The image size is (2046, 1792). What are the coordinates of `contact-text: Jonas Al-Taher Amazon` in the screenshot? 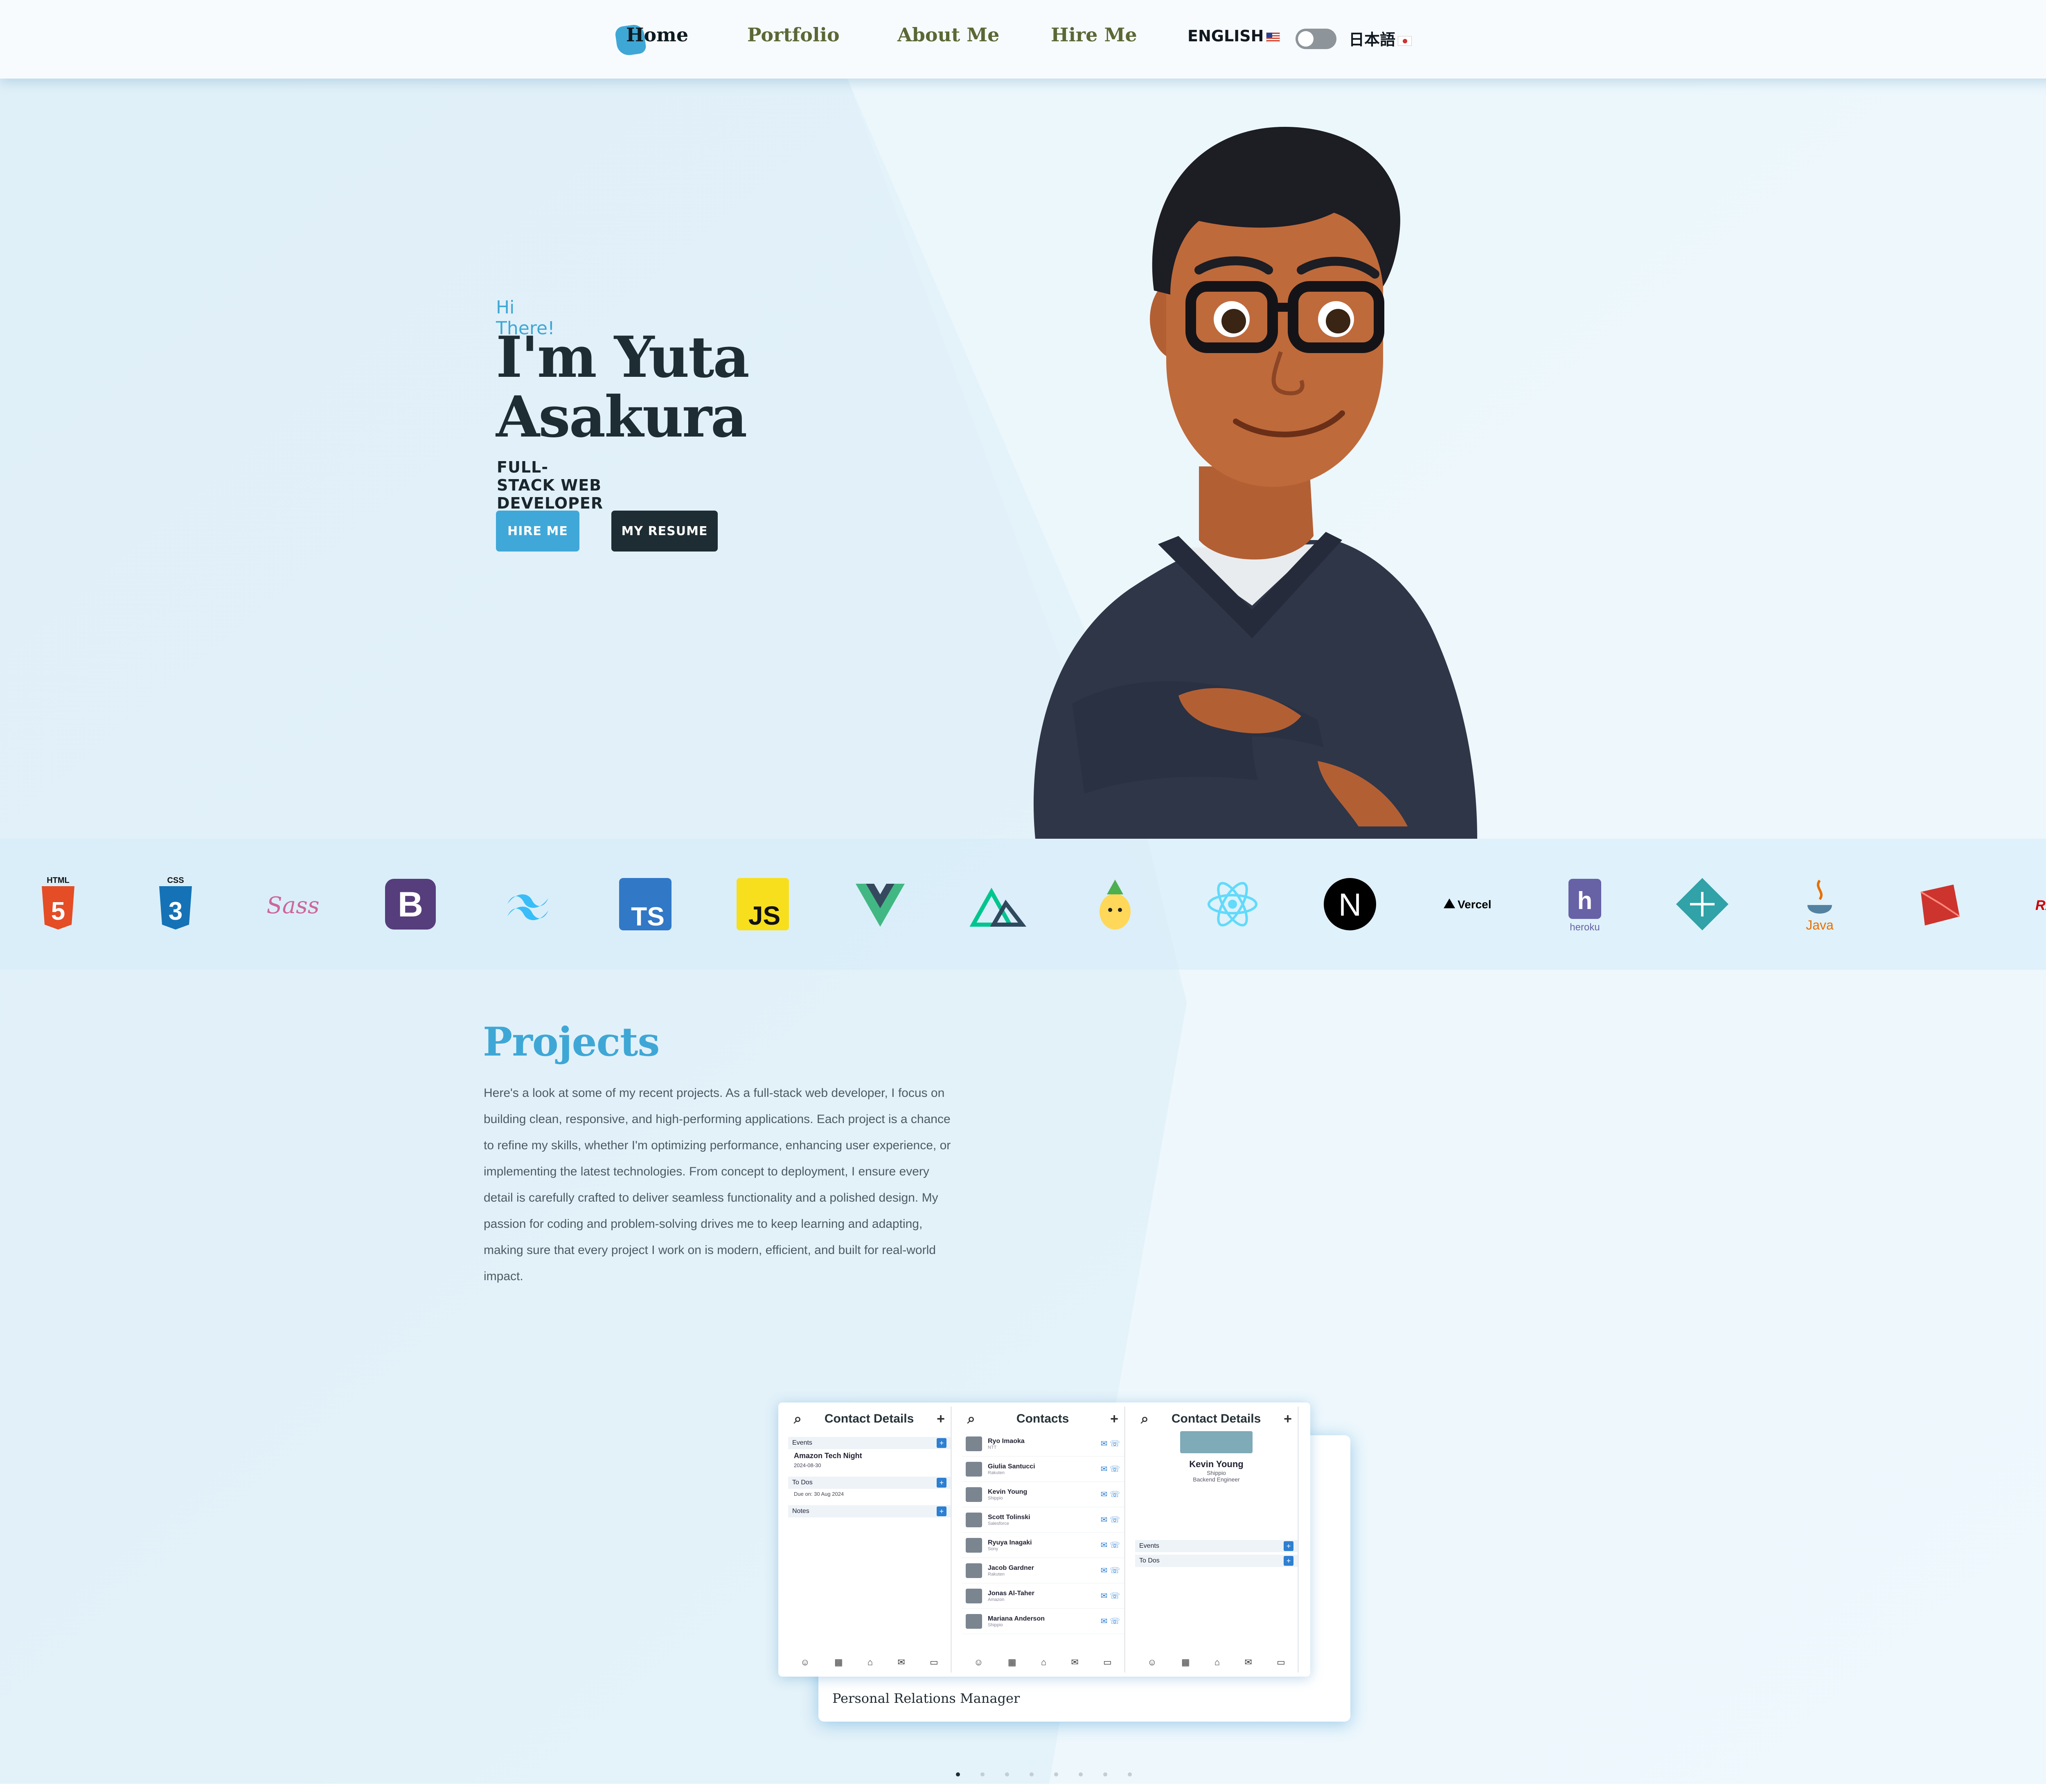 It's located at (1011, 1596).